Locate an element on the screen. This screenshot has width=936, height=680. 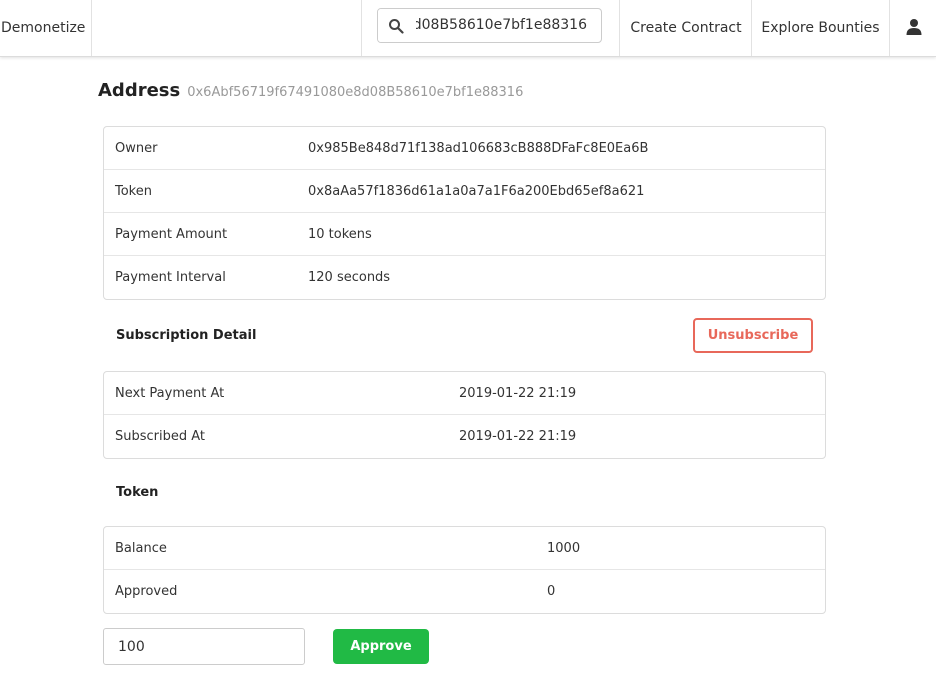
row-label: Payment Interval is located at coordinates (170, 277).